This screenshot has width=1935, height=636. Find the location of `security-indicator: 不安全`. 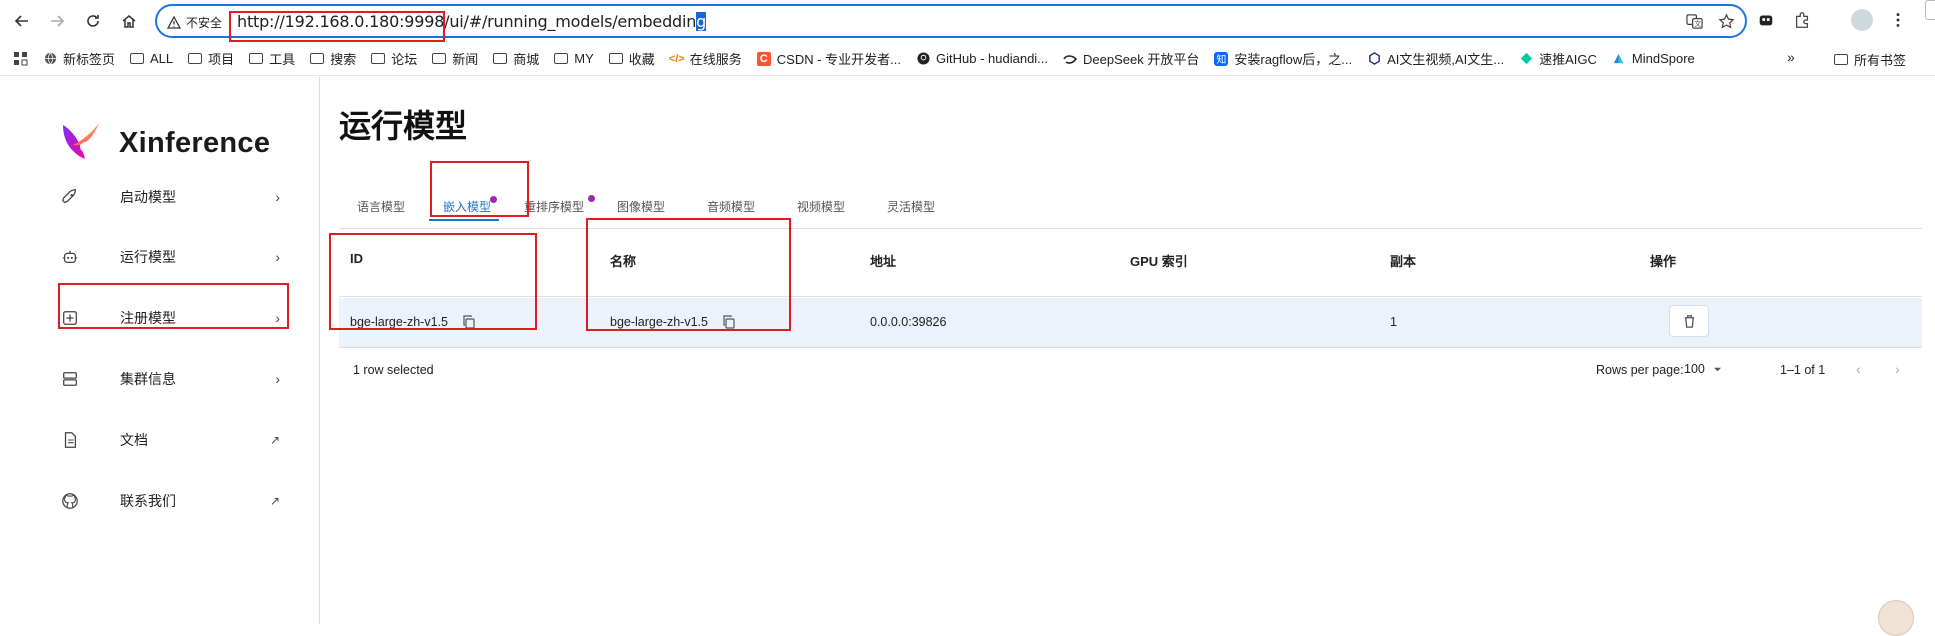

security-indicator: 不安全 is located at coordinates (194, 22).